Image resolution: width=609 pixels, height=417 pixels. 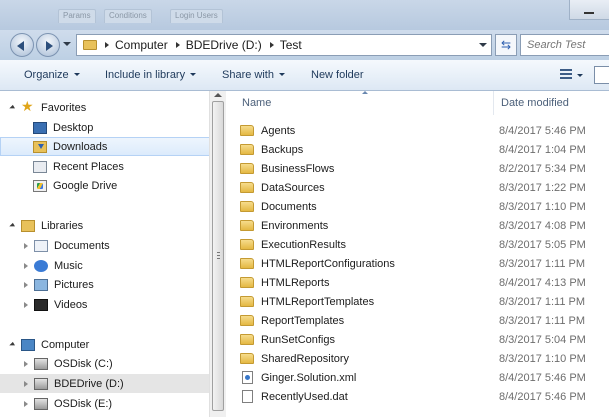 What do you see at coordinates (420, 225) in the screenshot?
I see `file-row: Environments 8/3/2017 4:08 PM` at bounding box center [420, 225].